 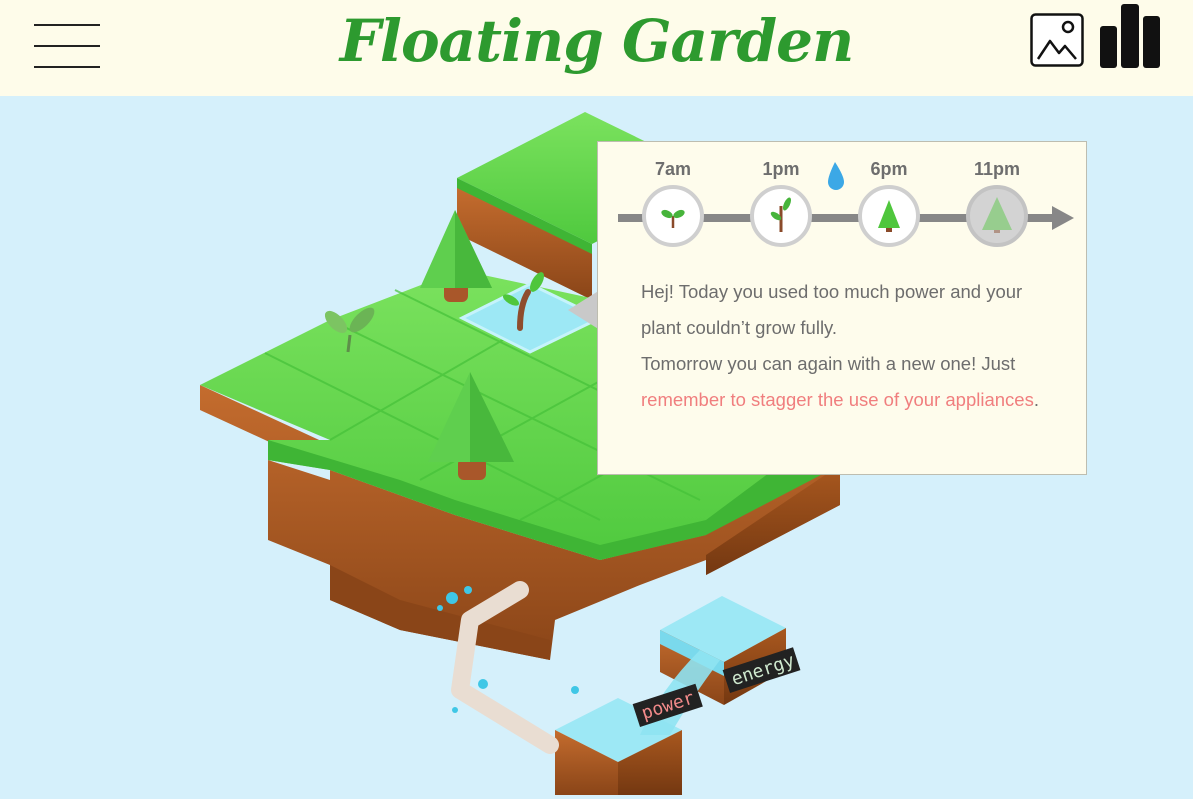 I want to click on water-drop-icon, so click(x=836, y=176).